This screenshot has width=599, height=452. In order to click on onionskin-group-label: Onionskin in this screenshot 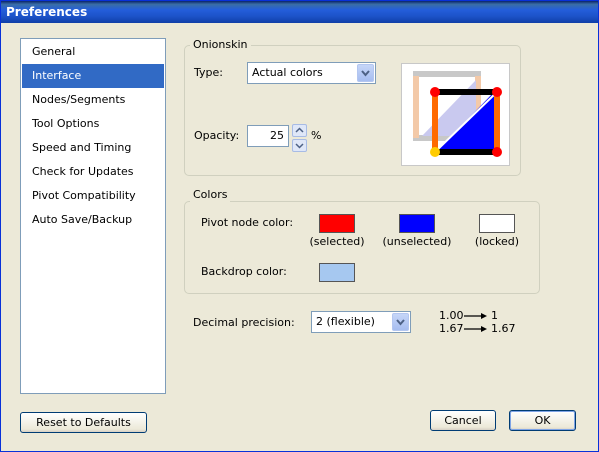, I will do `click(220, 45)`.